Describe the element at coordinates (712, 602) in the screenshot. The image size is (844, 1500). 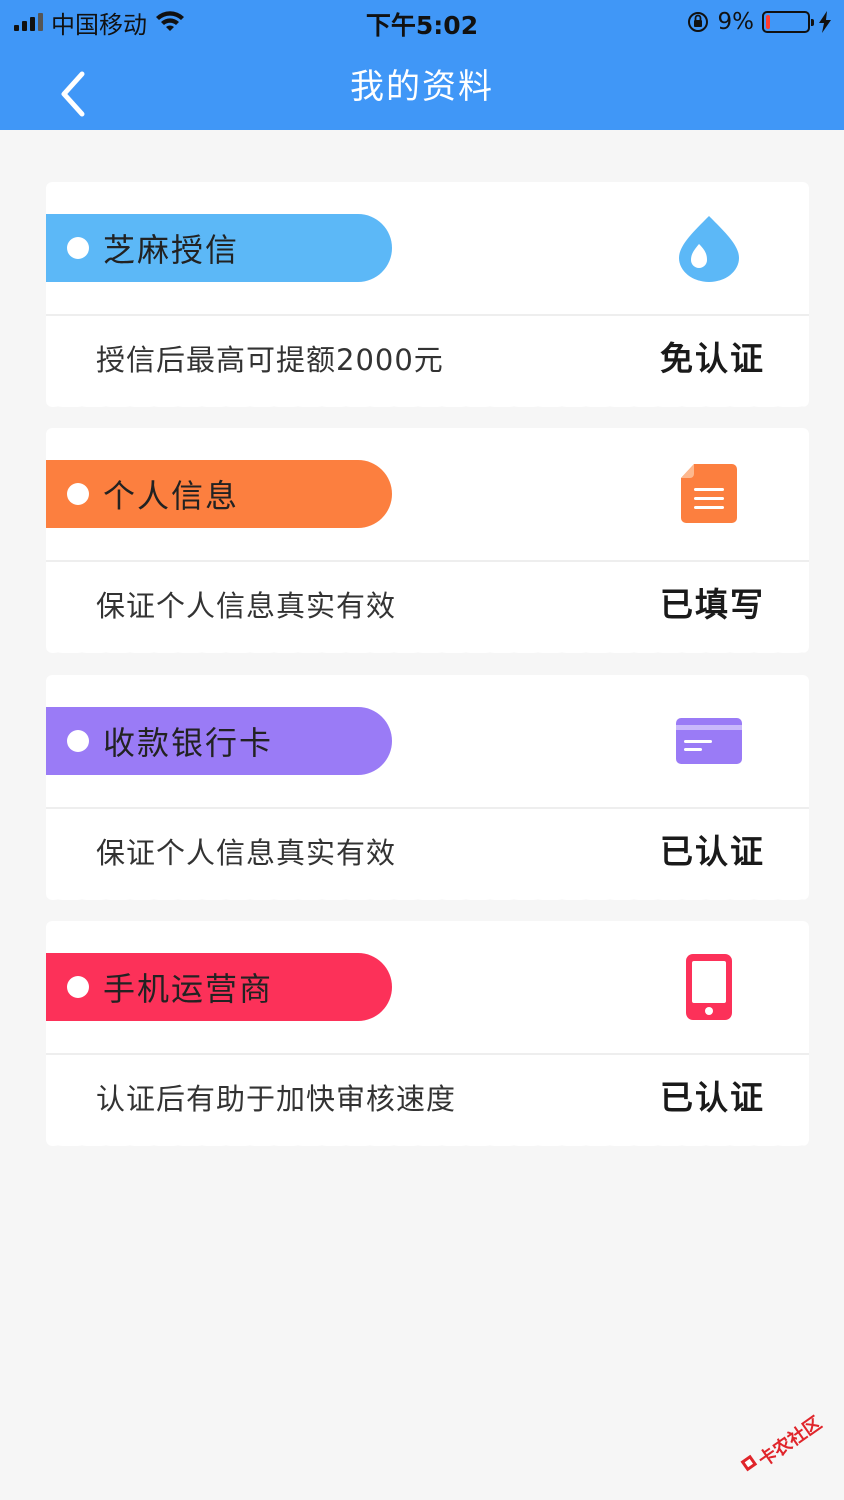
I see `card-status: 已填写` at that location.